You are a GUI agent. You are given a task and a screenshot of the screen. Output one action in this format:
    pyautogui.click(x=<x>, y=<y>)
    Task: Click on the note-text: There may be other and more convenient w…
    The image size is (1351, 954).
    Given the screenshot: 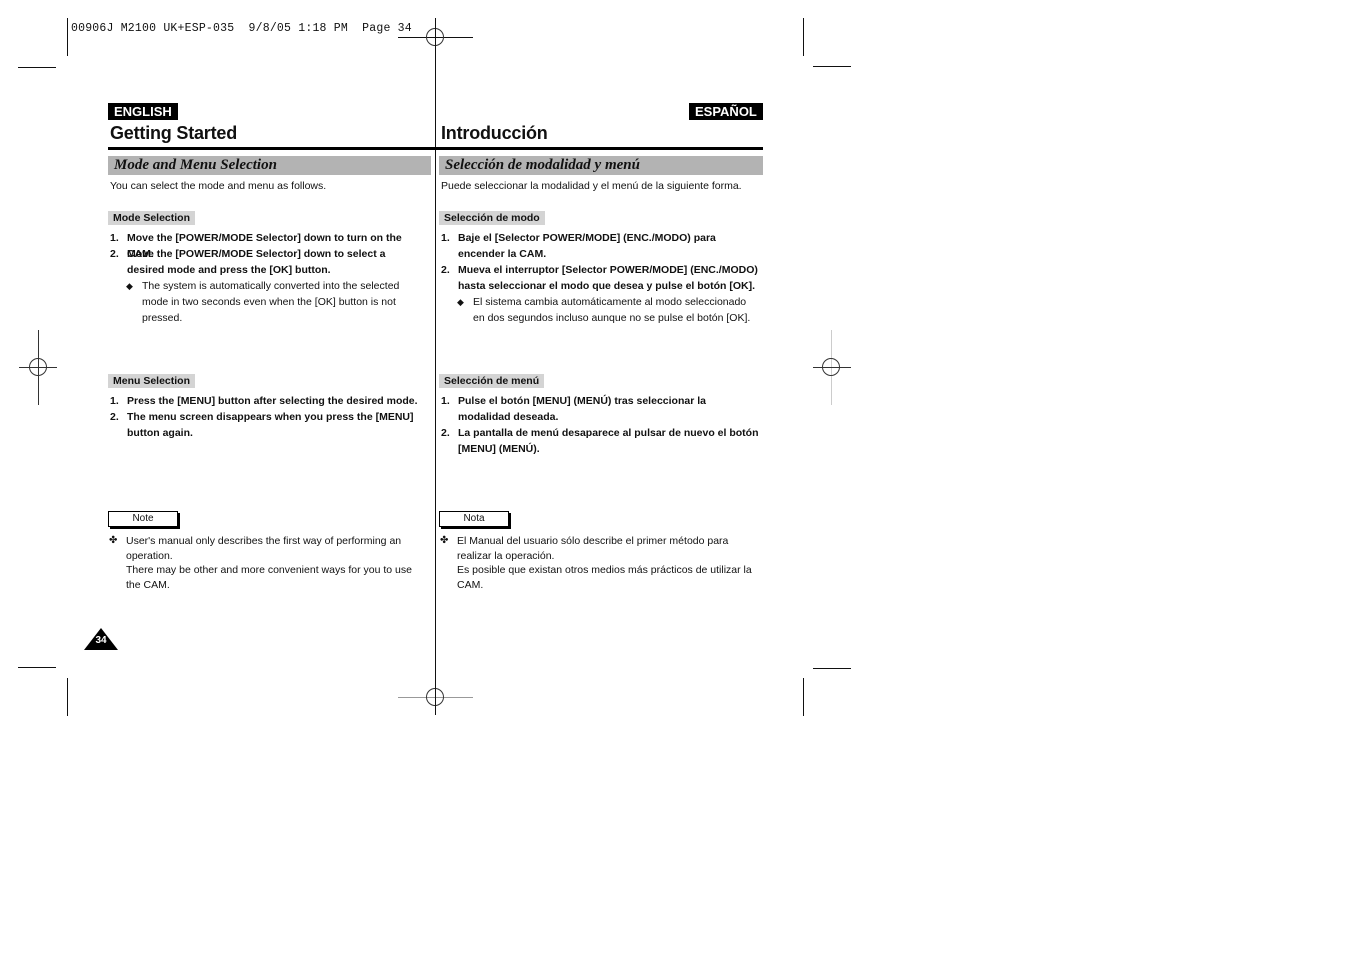 What is the action you would take?
    pyautogui.click(x=269, y=577)
    